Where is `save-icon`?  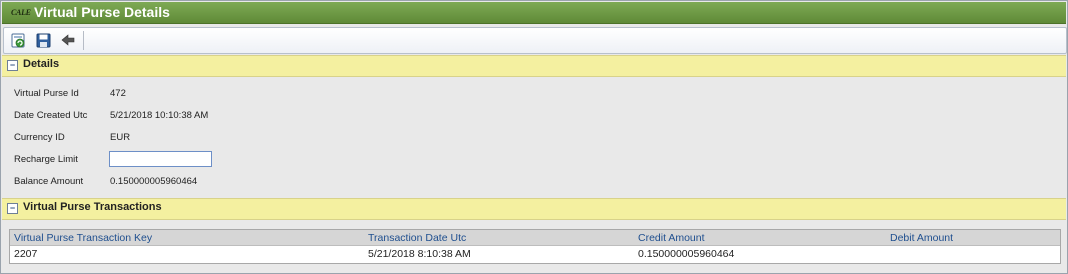 save-icon is located at coordinates (43, 40).